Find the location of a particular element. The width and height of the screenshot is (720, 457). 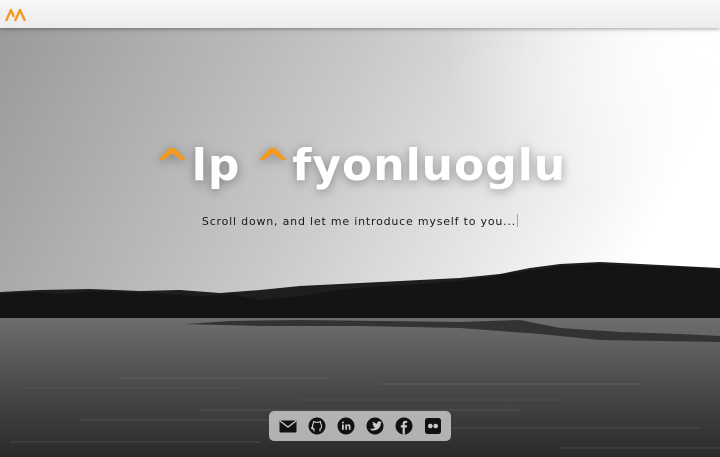

linkedin-icon is located at coordinates (346, 426).